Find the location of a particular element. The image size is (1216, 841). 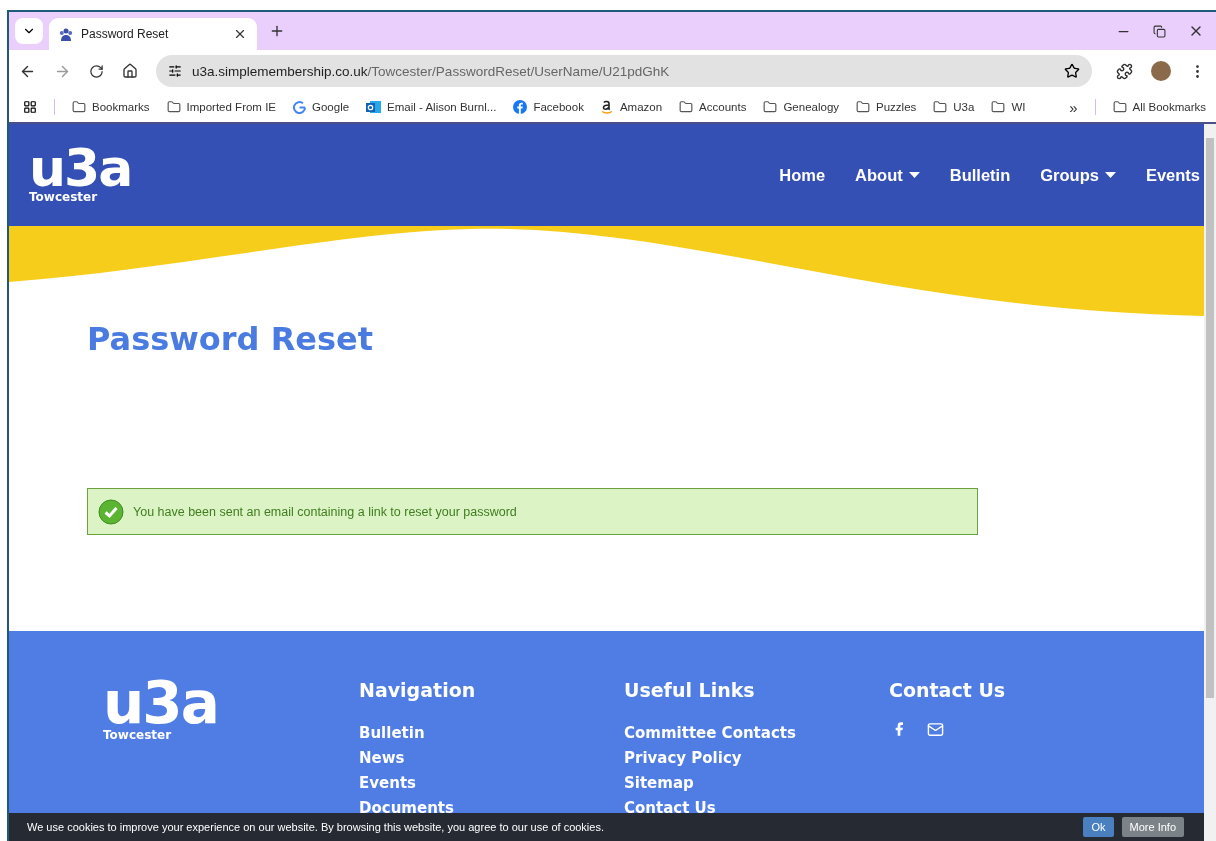

check-icon is located at coordinates (111, 511).